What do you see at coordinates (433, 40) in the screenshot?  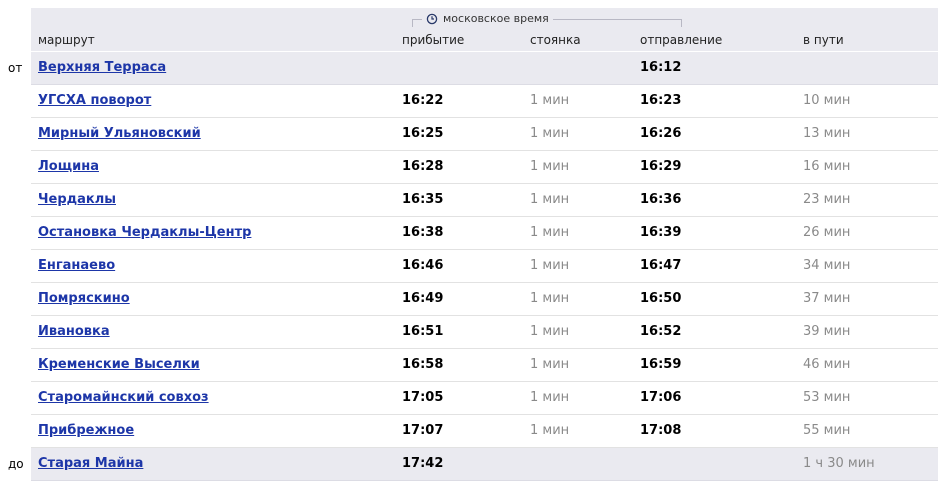 I see `column-header-arrival: прибытие` at bounding box center [433, 40].